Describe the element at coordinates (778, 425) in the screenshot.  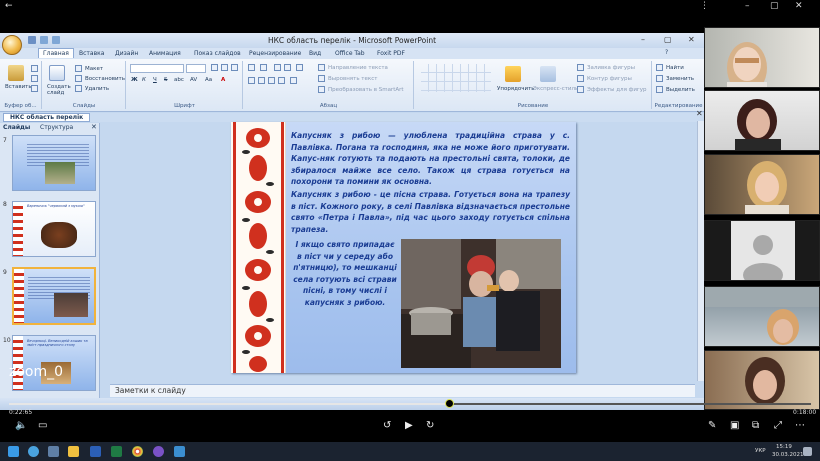
I see `fullscreen-icon: ⤢` at that location.